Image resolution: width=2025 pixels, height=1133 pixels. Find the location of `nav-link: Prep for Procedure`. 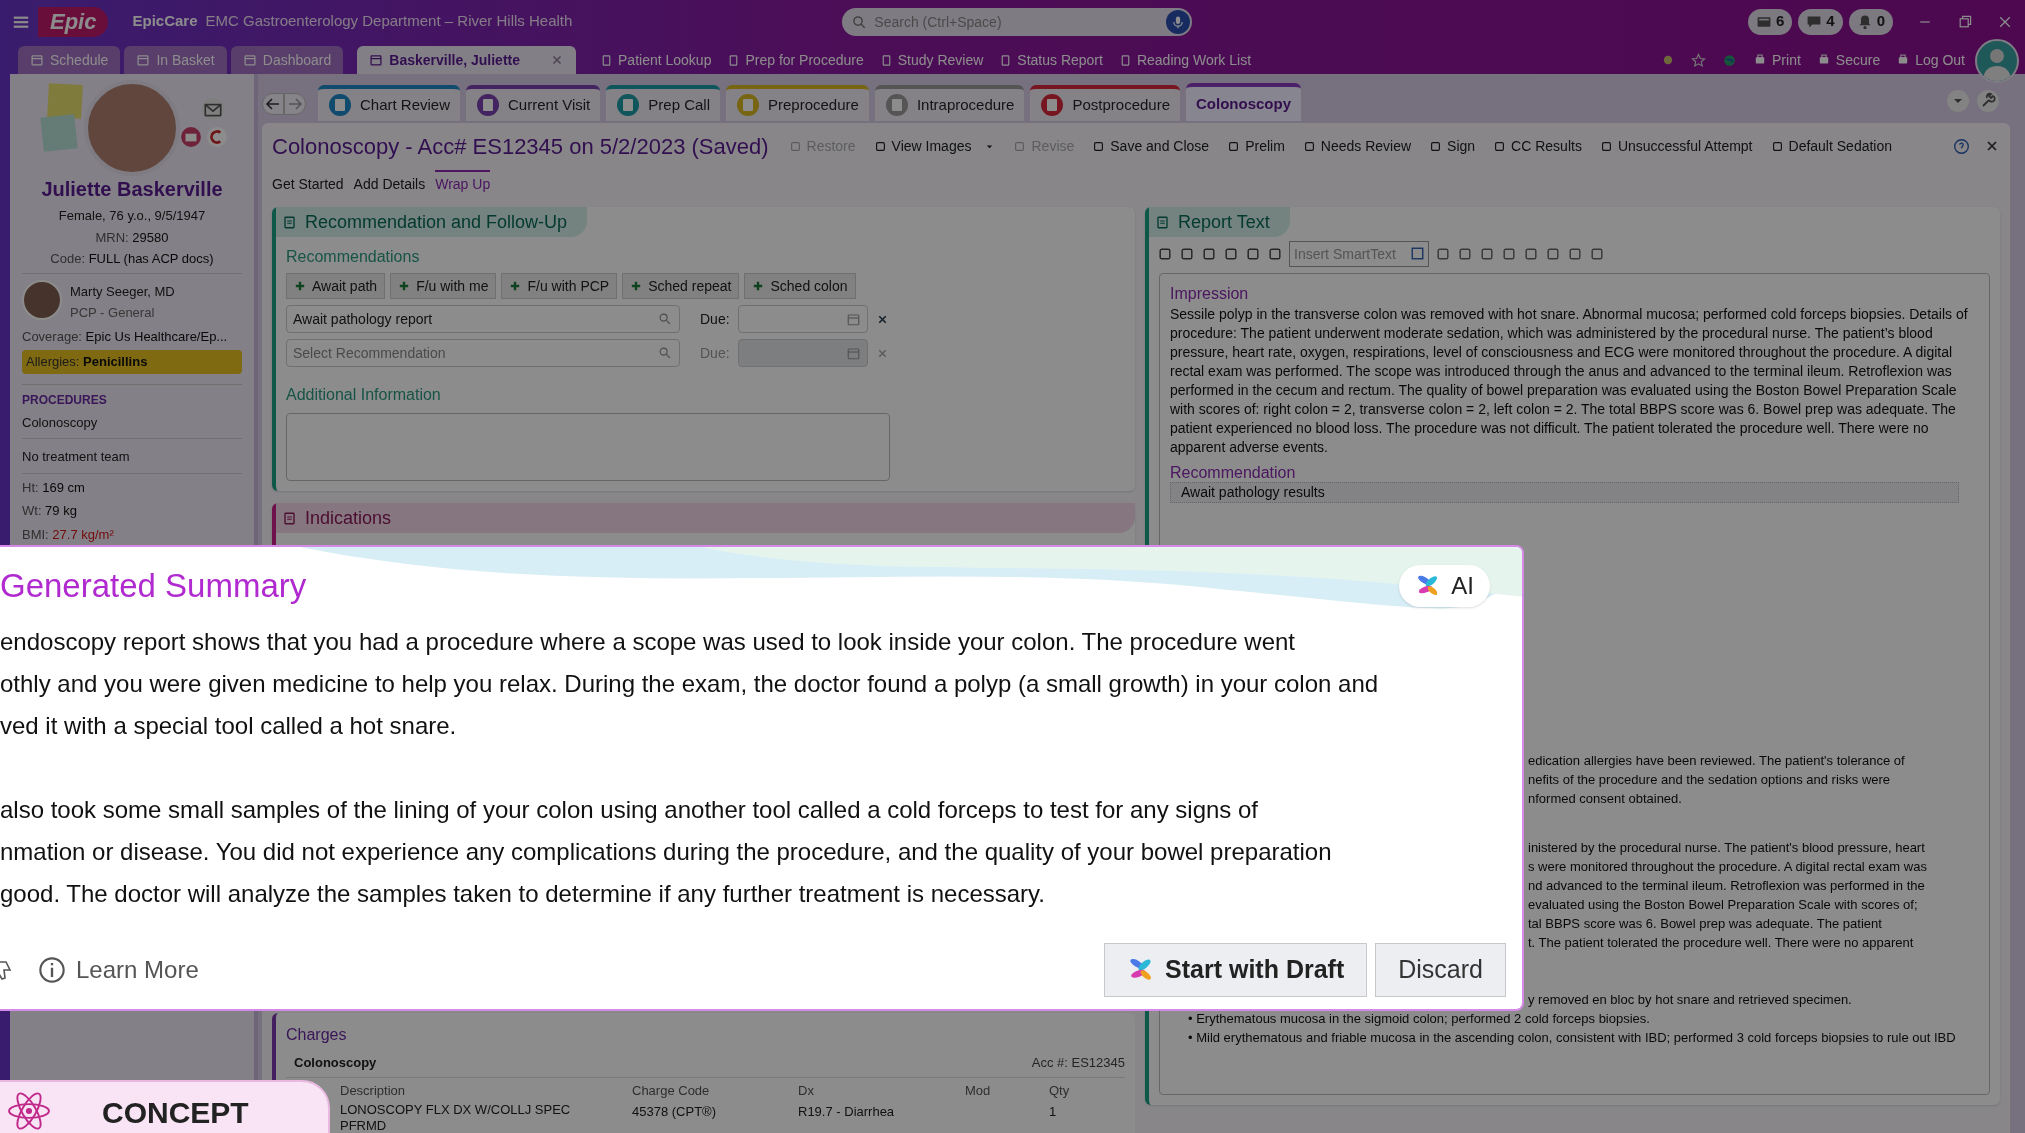

nav-link: Prep for Procedure is located at coordinates (795, 60).